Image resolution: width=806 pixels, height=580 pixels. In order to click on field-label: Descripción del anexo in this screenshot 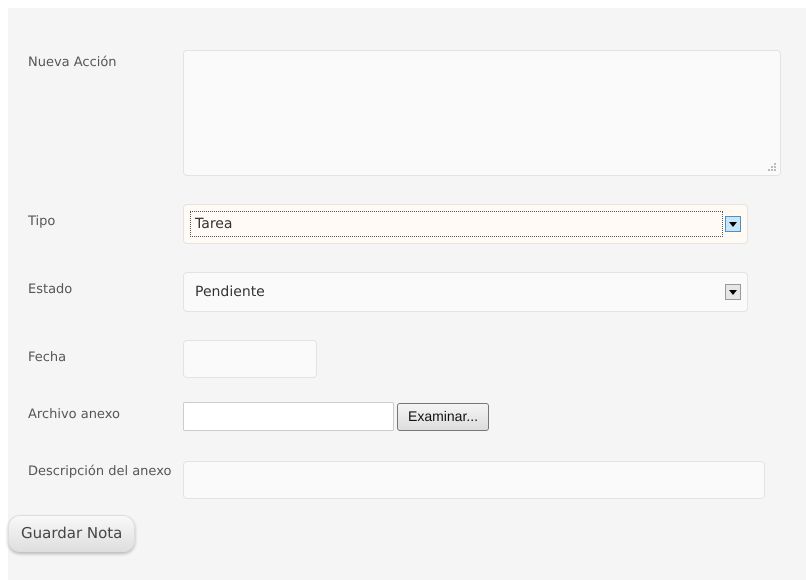, I will do `click(99, 472)`.